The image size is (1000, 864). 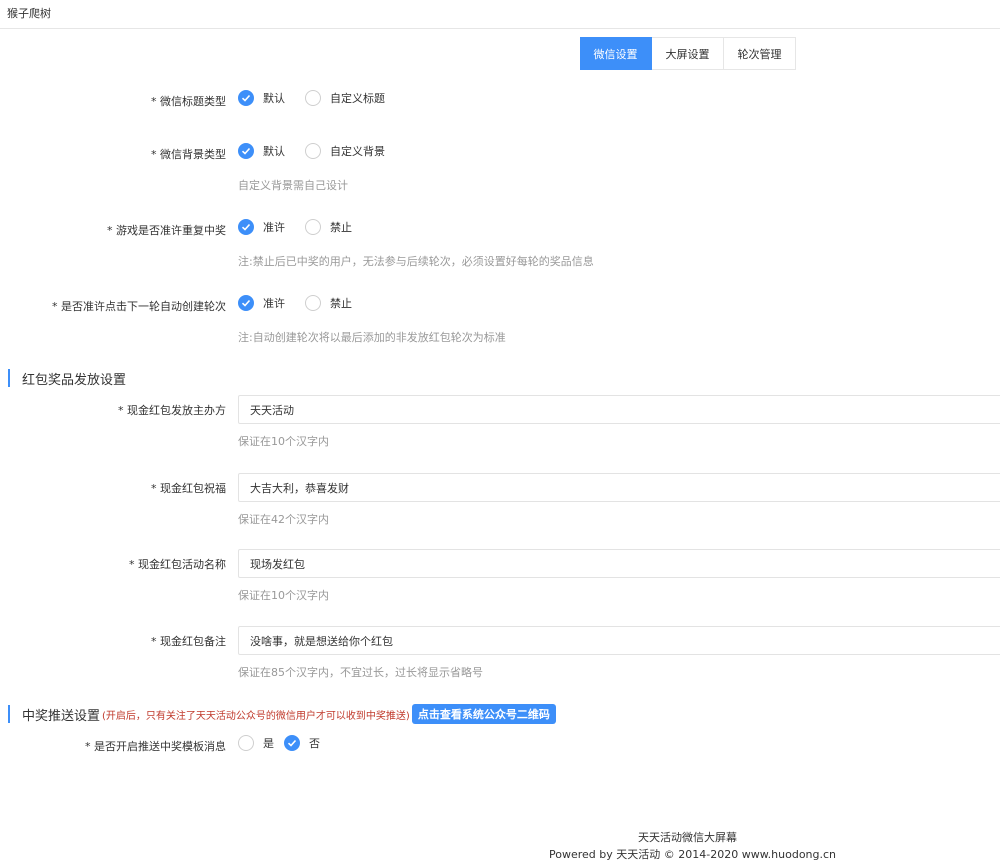 I want to click on sponsor-hint: 保证在10个汉字内, so click(x=283, y=441).